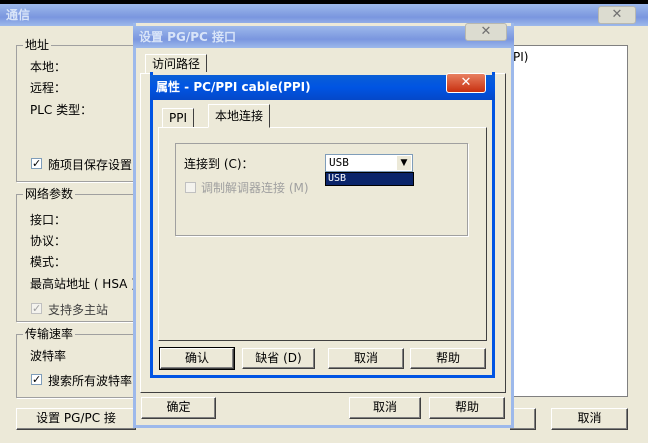 This screenshot has height=443, width=648. What do you see at coordinates (322, 87) in the screenshot?
I see `properties-dialog-titlebar: 属性 - PC/PPI cable(PPI)` at bounding box center [322, 87].